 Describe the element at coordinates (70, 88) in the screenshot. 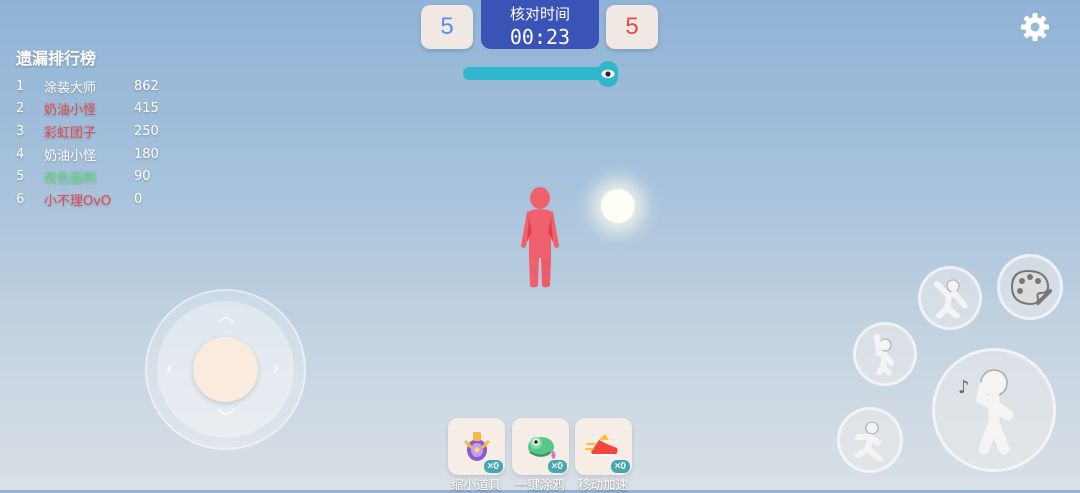

I see `leaderboard-name: 涂装大师` at that location.